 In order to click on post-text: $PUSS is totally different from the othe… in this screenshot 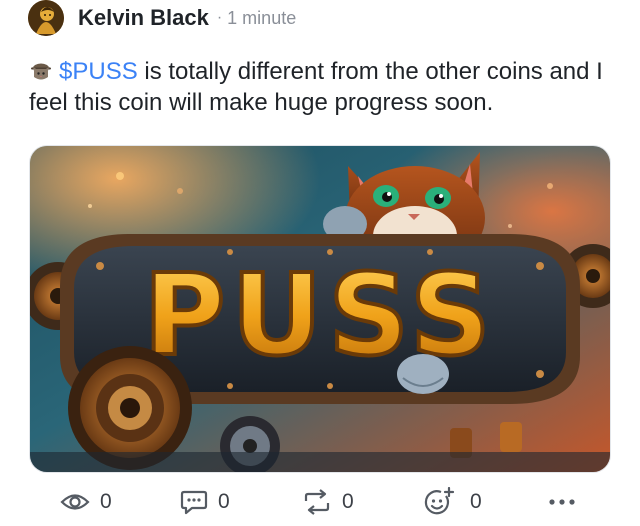, I will do `click(324, 87)`.